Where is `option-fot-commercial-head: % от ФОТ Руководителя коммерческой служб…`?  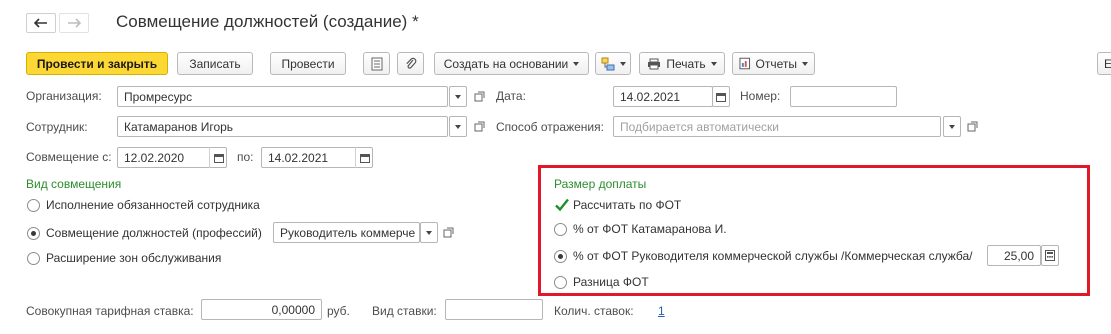
option-fot-commercial-head: % от ФОТ Руководителя коммерческой служб… is located at coordinates (772, 256).